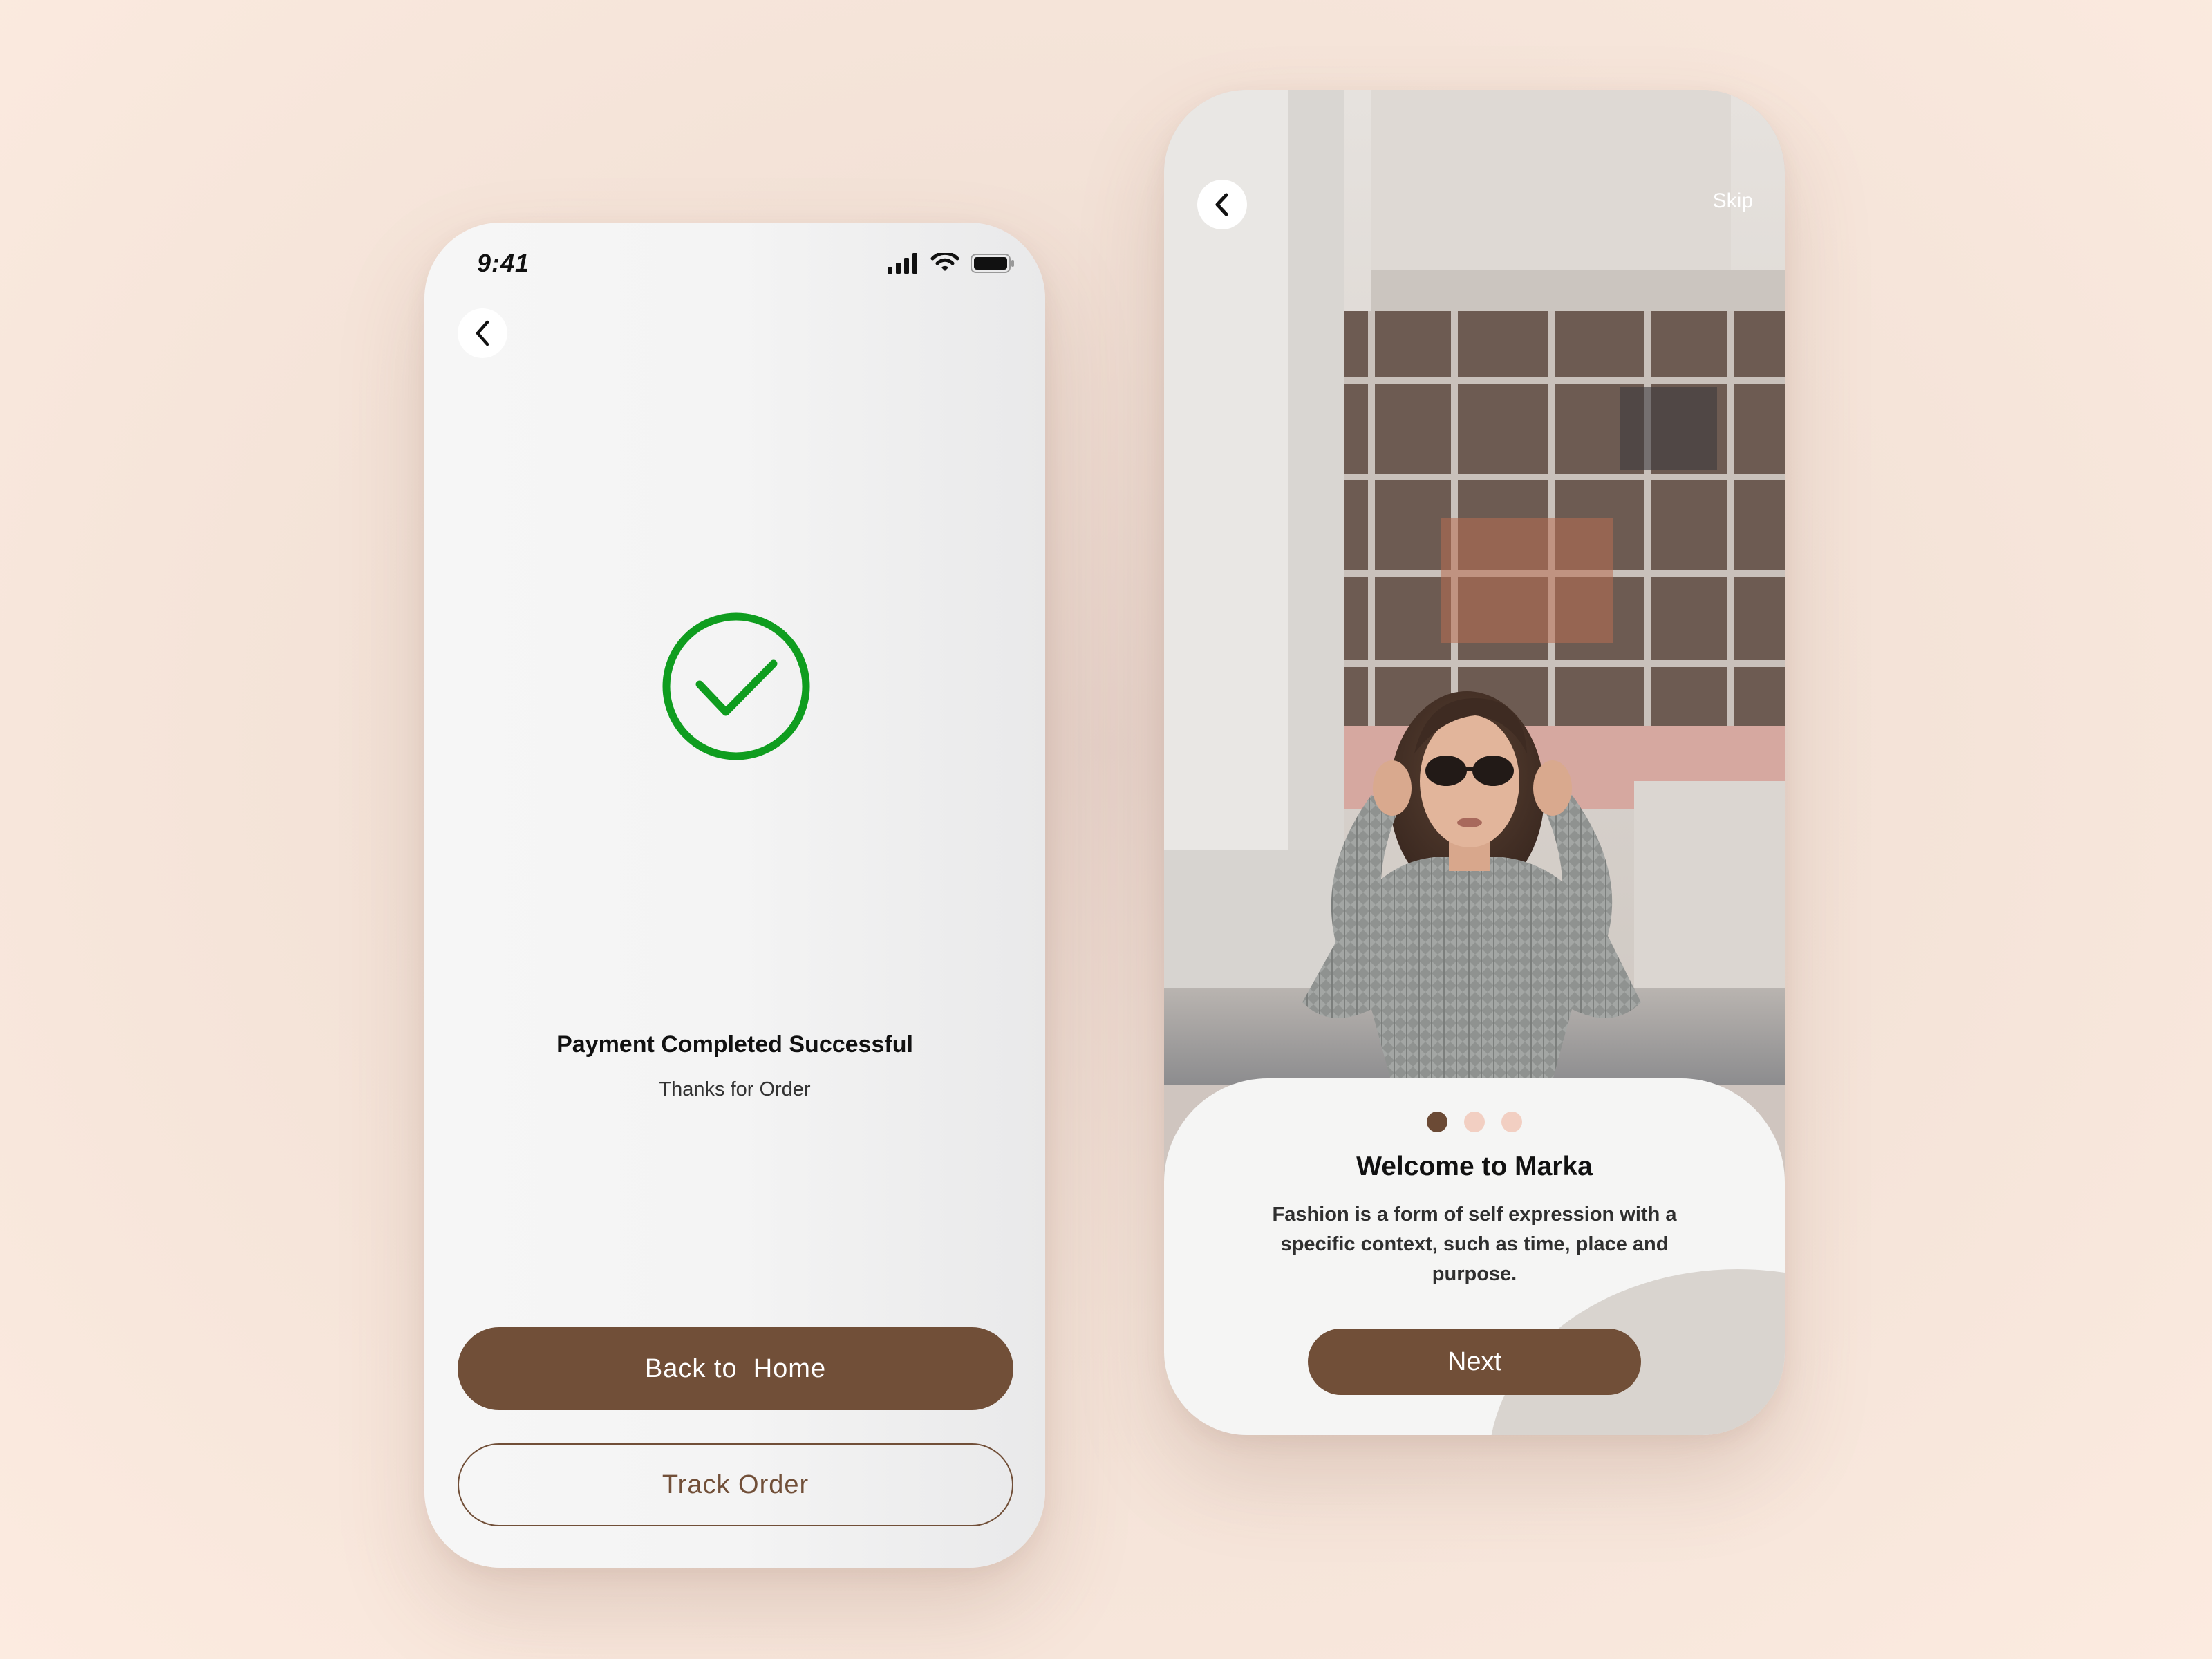 This screenshot has height=1659, width=2212. Describe the element at coordinates (944, 262) in the screenshot. I see `wifi-icon` at that location.